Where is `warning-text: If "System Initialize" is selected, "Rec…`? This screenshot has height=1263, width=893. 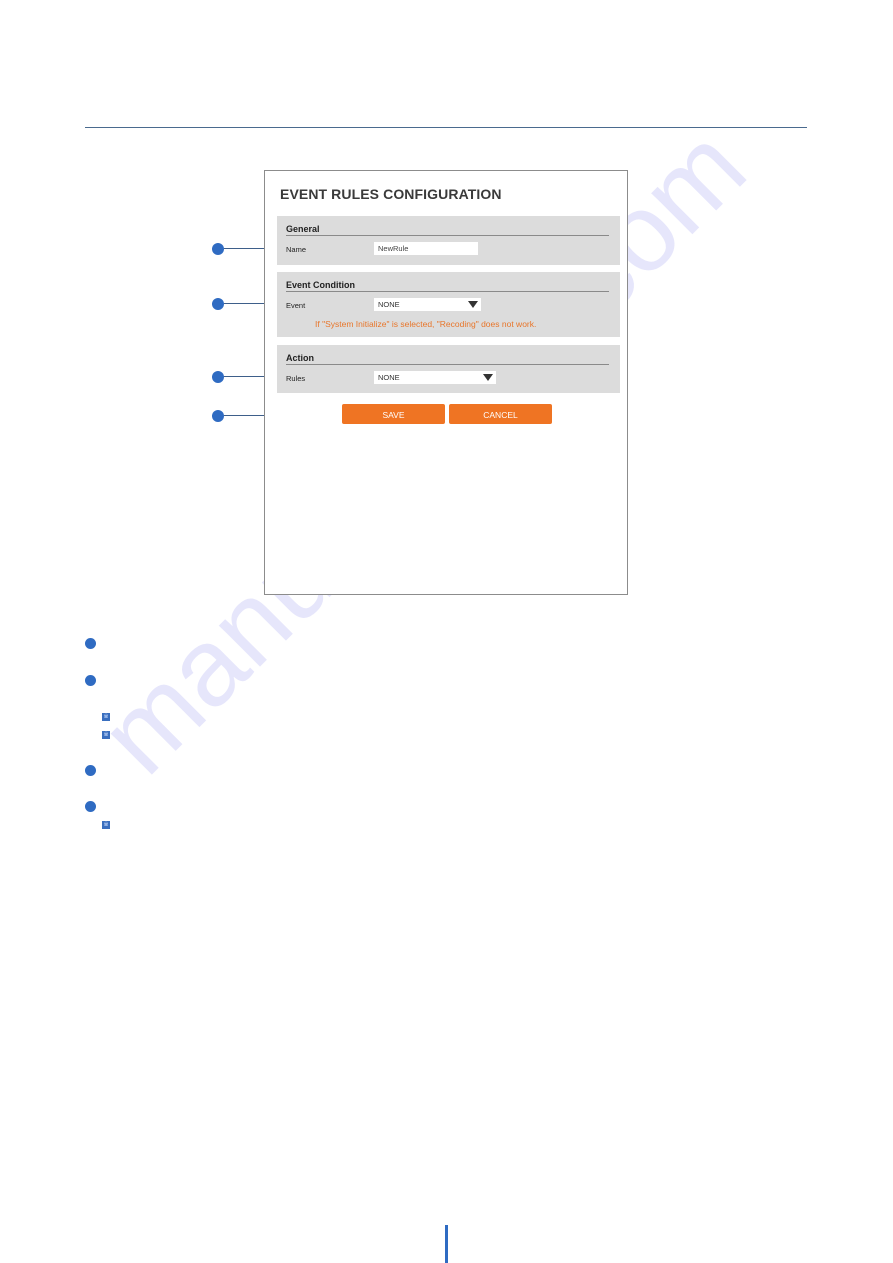 warning-text: If "System Initialize" is selected, "Rec… is located at coordinates (426, 324).